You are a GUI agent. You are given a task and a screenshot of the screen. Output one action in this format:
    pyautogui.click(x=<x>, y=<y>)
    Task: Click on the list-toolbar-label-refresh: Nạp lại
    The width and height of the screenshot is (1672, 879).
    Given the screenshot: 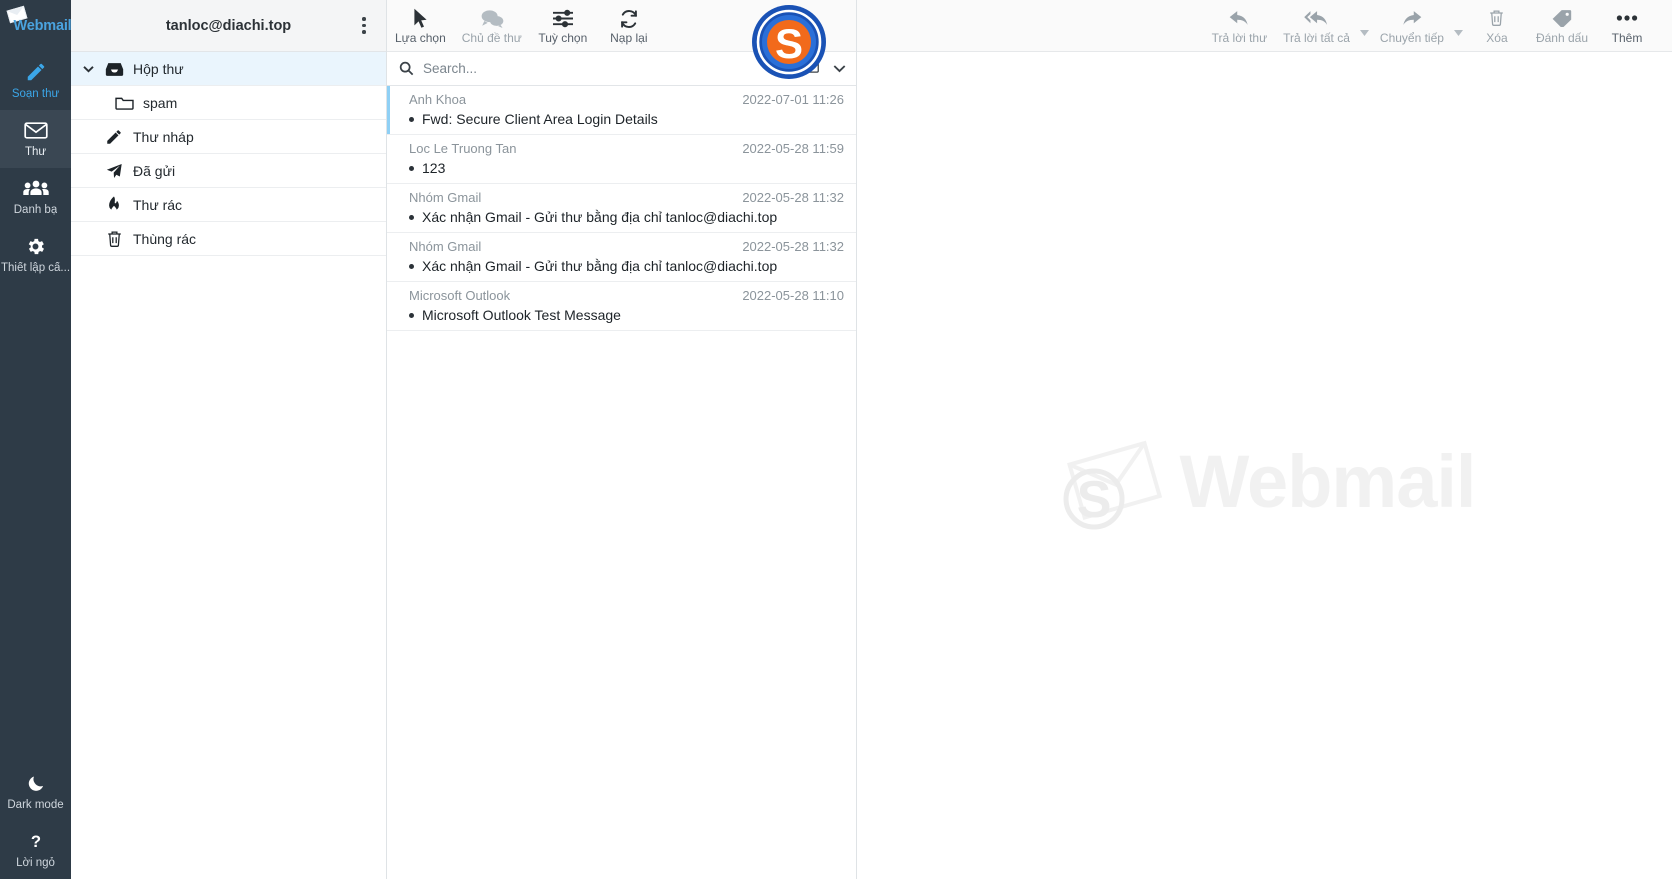 What is the action you would take?
    pyautogui.click(x=629, y=38)
    